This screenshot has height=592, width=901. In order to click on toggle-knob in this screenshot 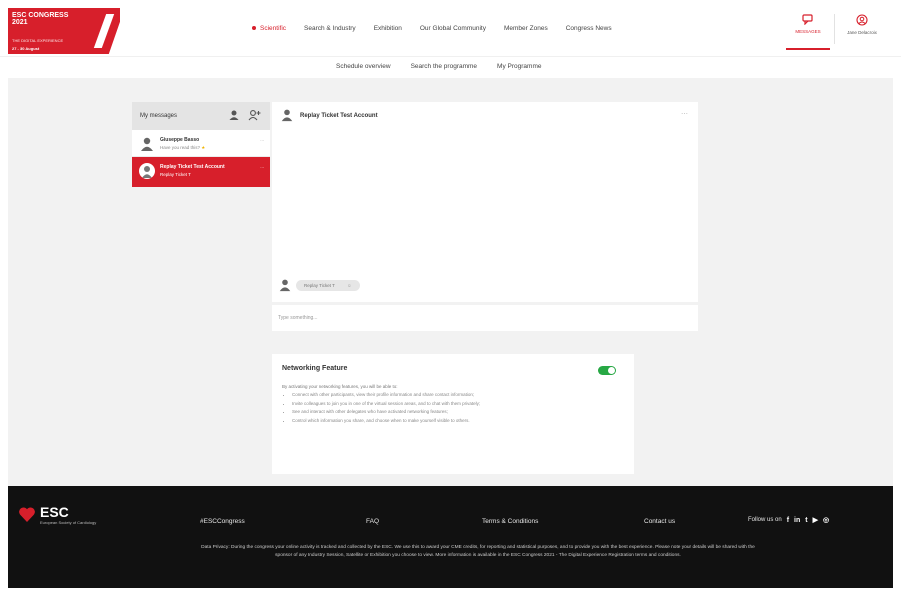, I will do `click(611, 370)`.